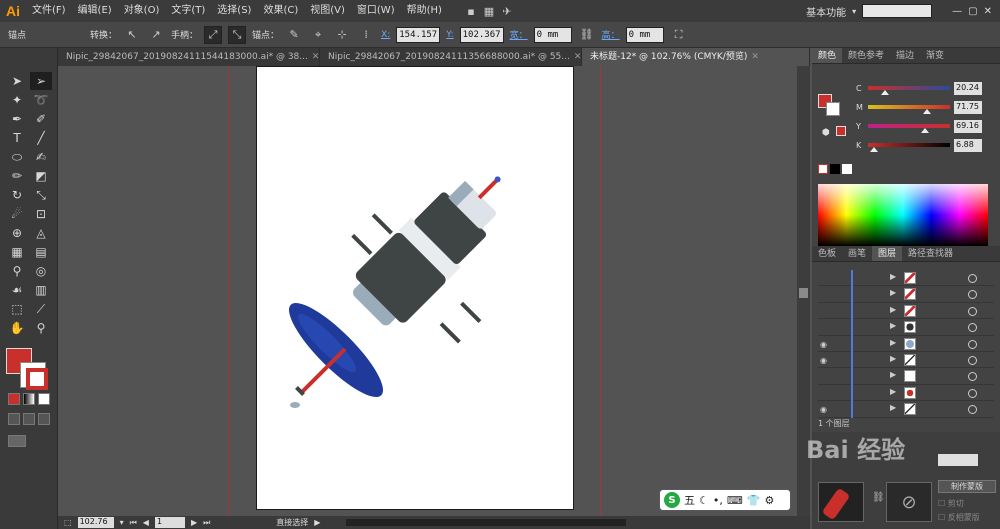 The height and width of the screenshot is (529, 1000). What do you see at coordinates (926, 107) in the screenshot?
I see `slider-magenta: M 71.75` at bounding box center [926, 107].